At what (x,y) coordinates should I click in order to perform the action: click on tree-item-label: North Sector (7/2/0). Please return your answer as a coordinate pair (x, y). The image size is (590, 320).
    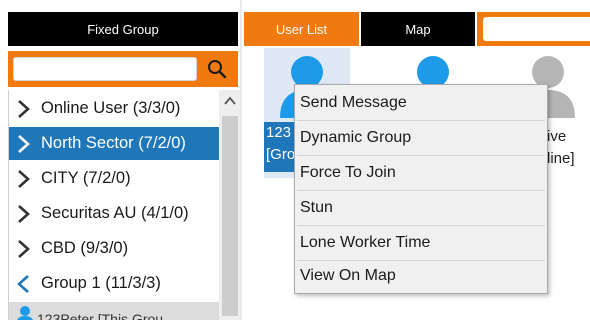
    Looking at the image, I should click on (113, 143).